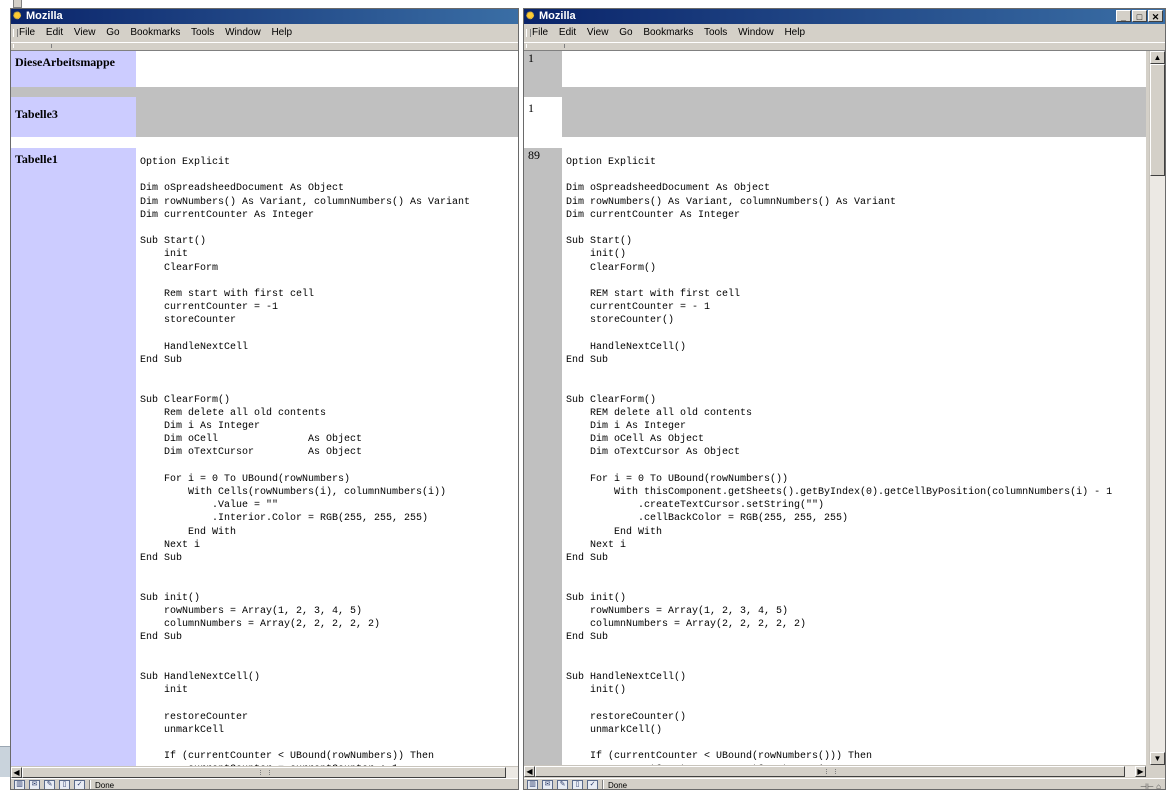 The image size is (1167, 790). Describe the element at coordinates (534, 155) in the screenshot. I see `line-count: 89` at that location.